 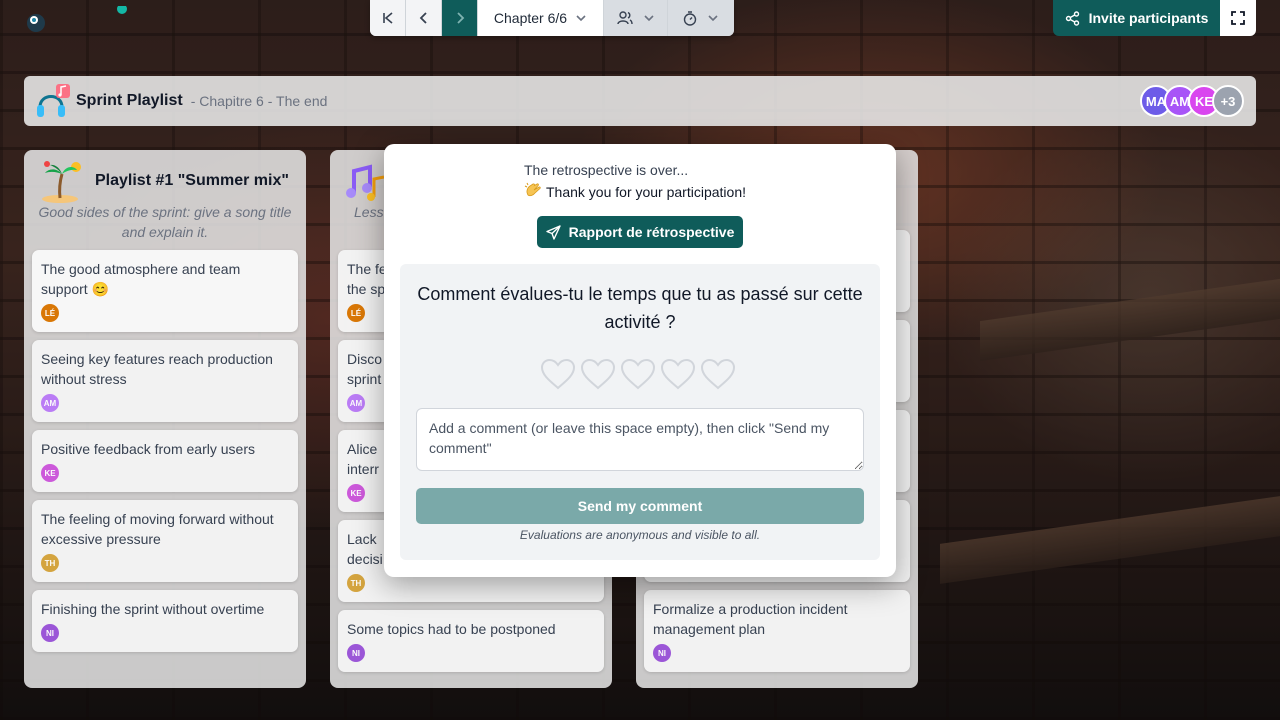 I want to click on card-text: The fe the sp, so click(x=367, y=279).